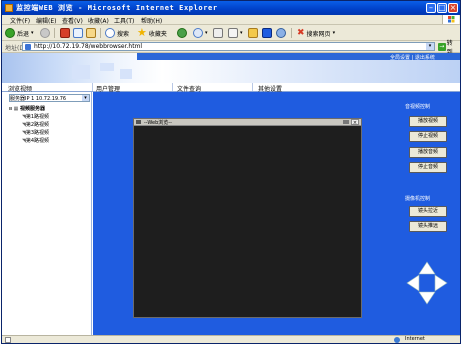  I want to click on favorites-button: ★ 收藏夹, so click(152, 33).